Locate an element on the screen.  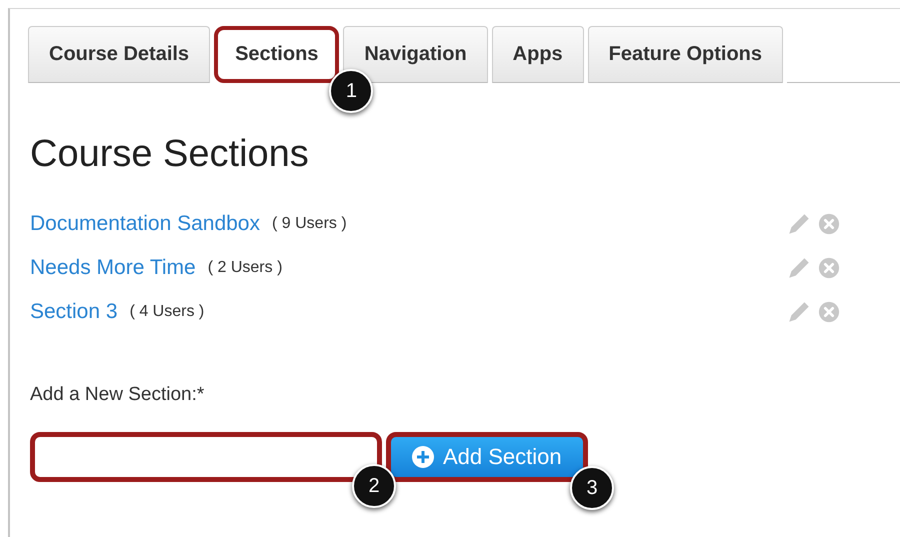
callout-marker: 1 is located at coordinates (351, 91).